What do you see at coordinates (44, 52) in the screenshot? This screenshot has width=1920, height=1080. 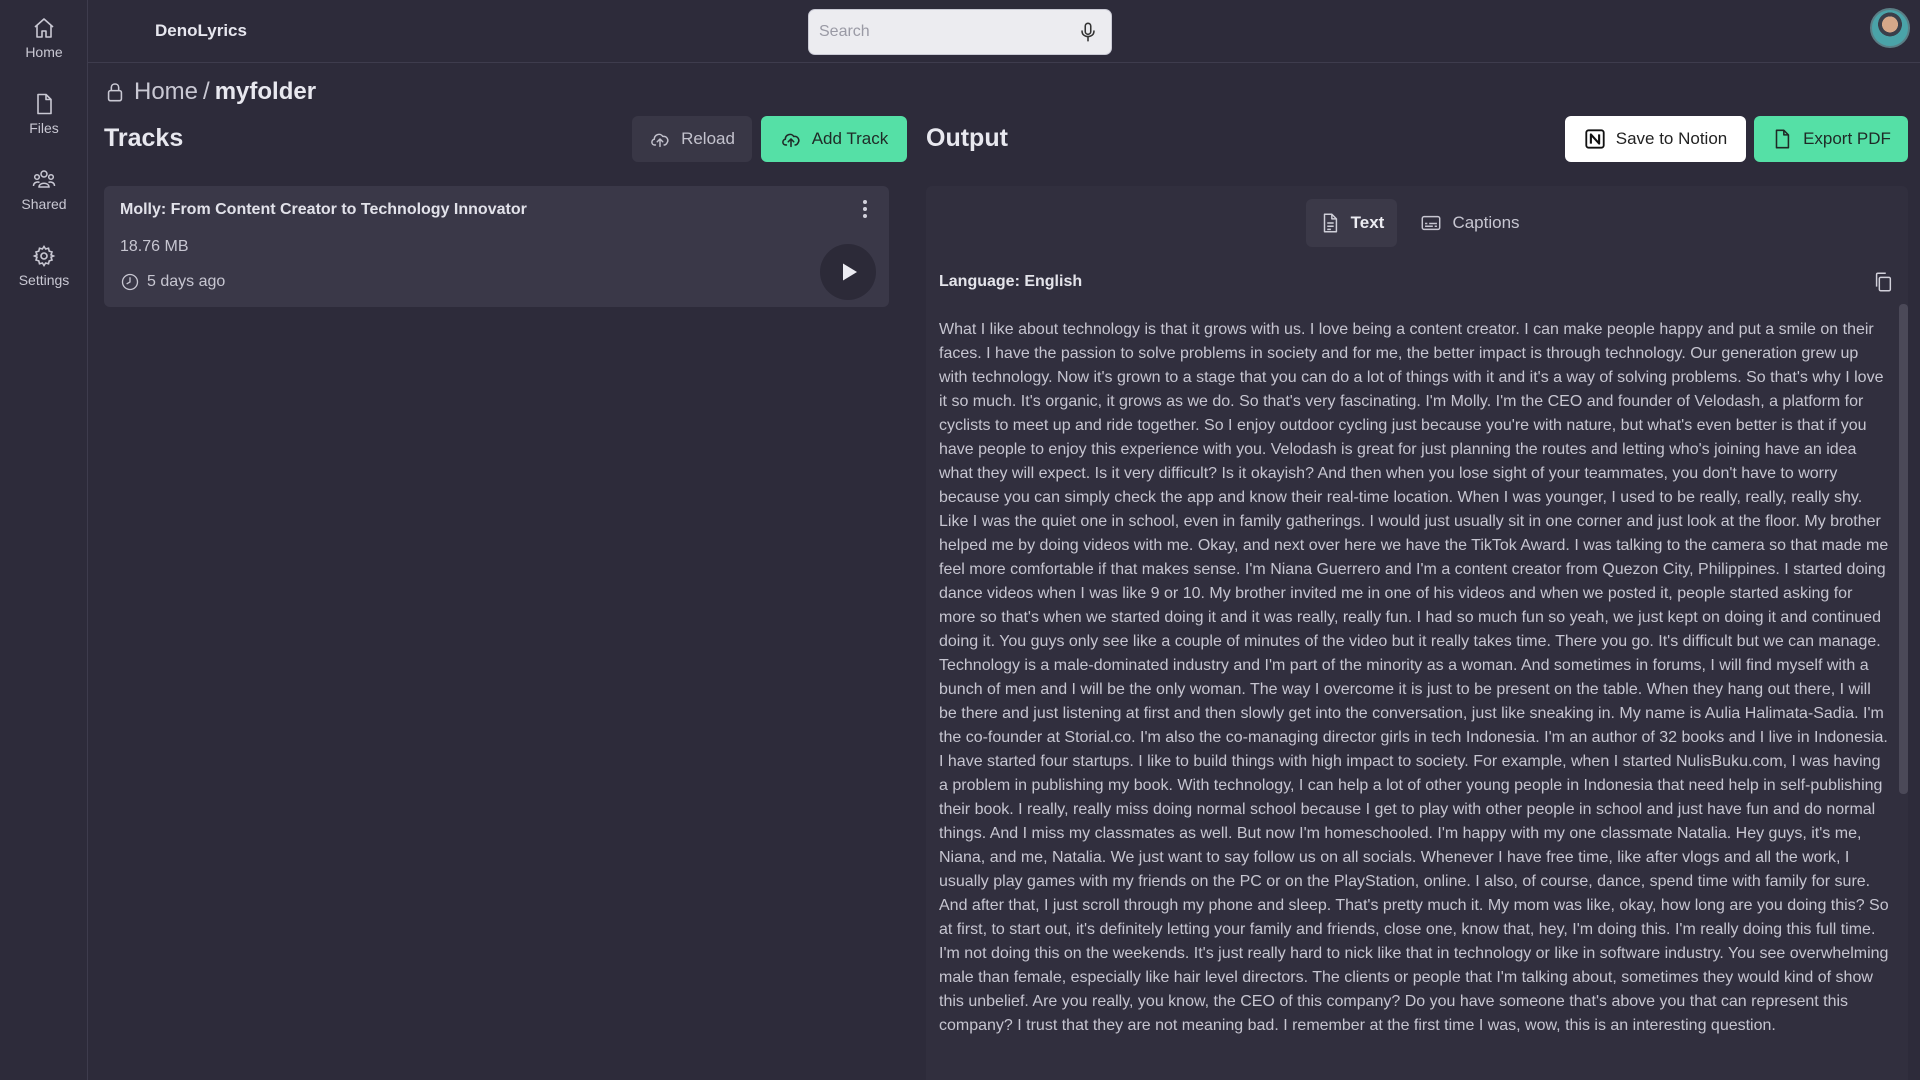 I see `sidebar-item-label: Home` at bounding box center [44, 52].